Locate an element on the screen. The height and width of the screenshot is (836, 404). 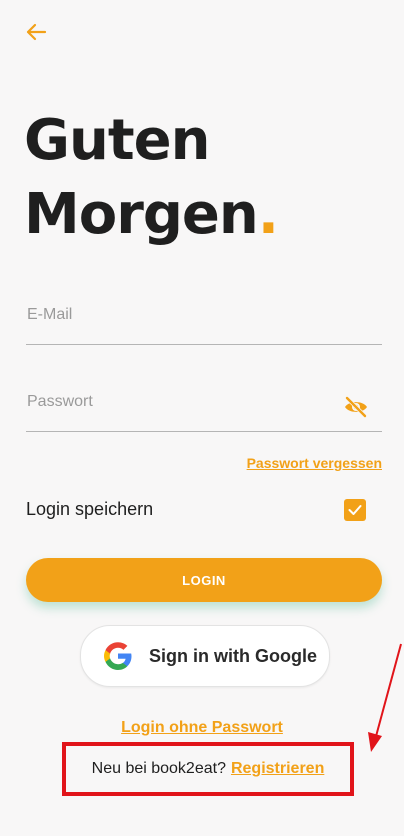
greeting-line-2: Morgen. is located at coordinates (151, 215).